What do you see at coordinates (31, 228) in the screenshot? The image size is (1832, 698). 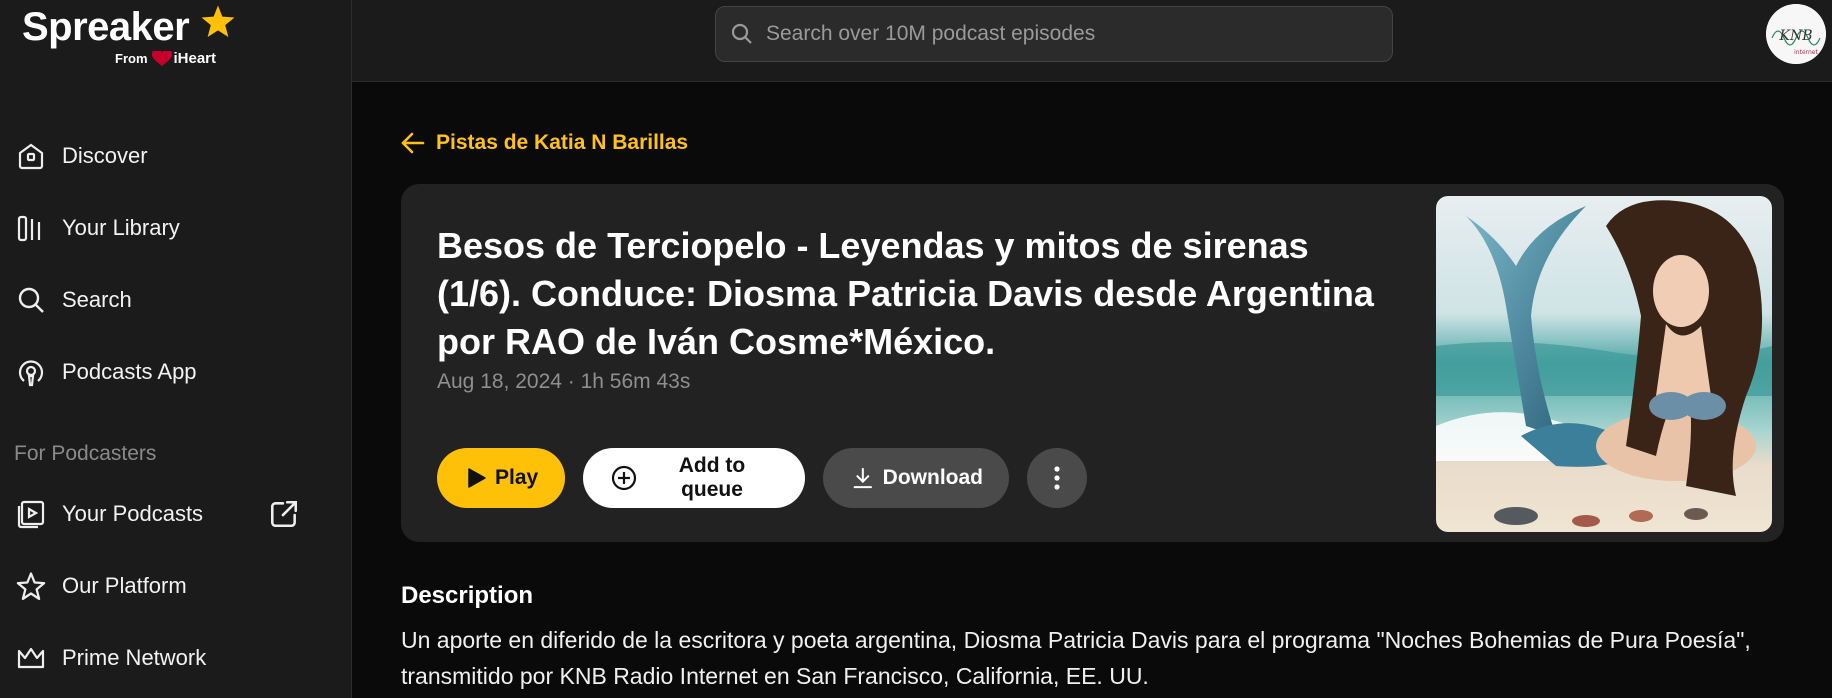 I see `library-icon` at bounding box center [31, 228].